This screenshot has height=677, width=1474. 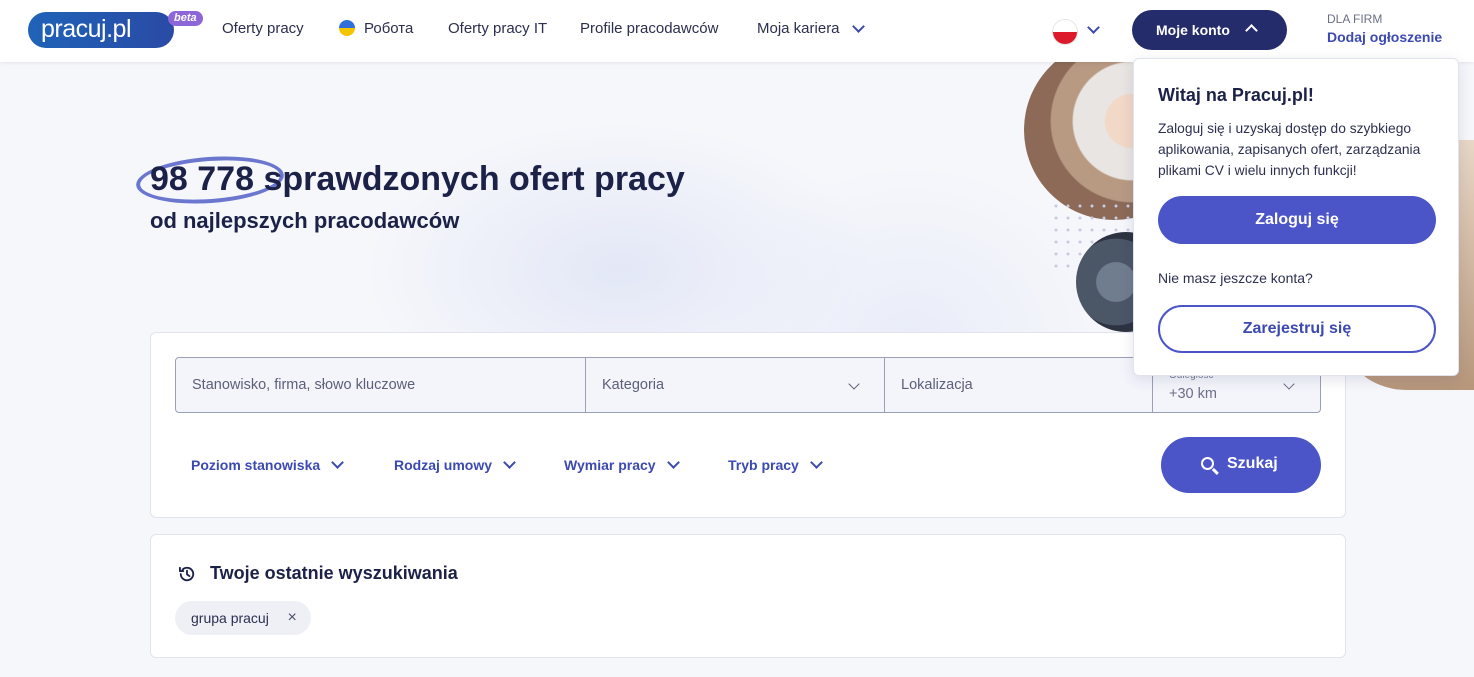 What do you see at coordinates (305, 220) in the screenshot?
I see `hero-subtitle: od najlepszych pracodawców` at bounding box center [305, 220].